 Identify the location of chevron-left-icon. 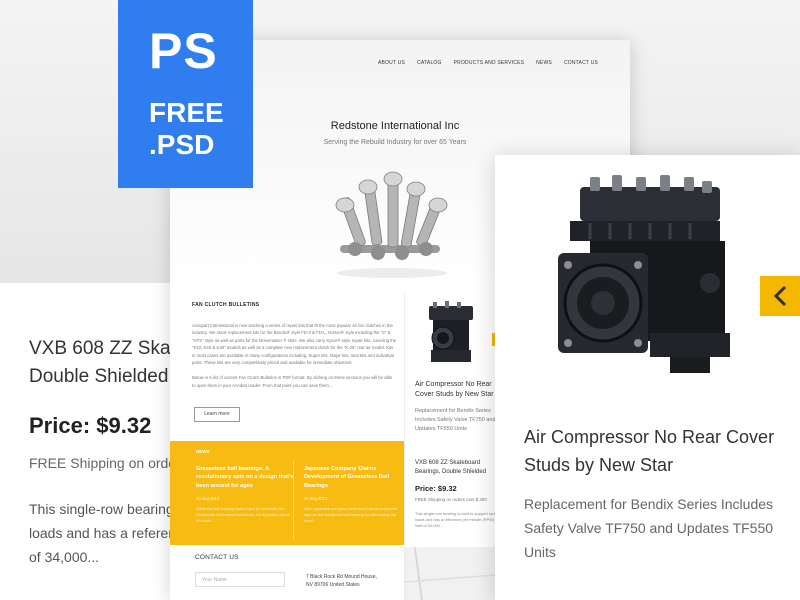
(780, 296).